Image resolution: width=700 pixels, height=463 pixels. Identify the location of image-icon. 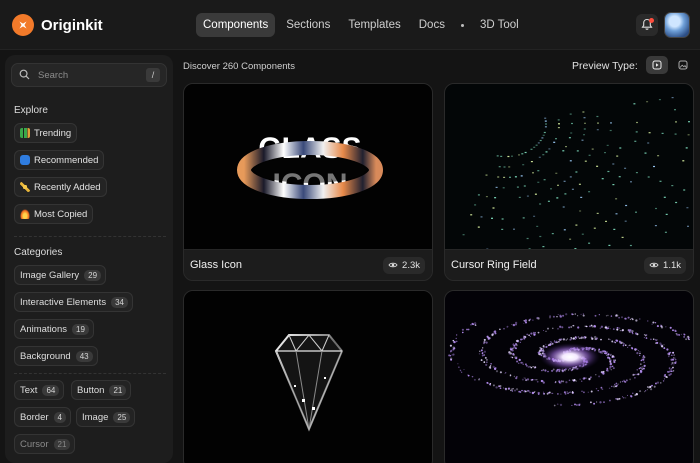
(683, 65).